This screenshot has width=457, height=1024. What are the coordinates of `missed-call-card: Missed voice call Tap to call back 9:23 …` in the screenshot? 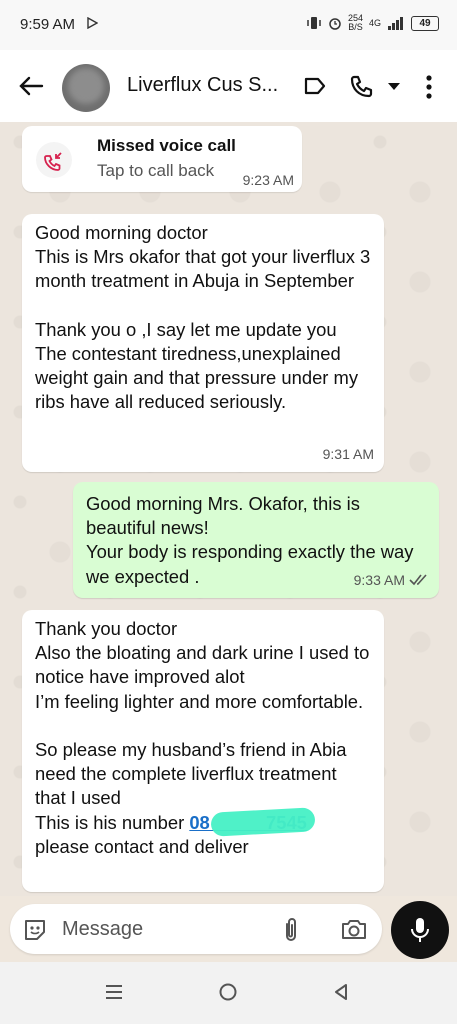 It's located at (162, 159).